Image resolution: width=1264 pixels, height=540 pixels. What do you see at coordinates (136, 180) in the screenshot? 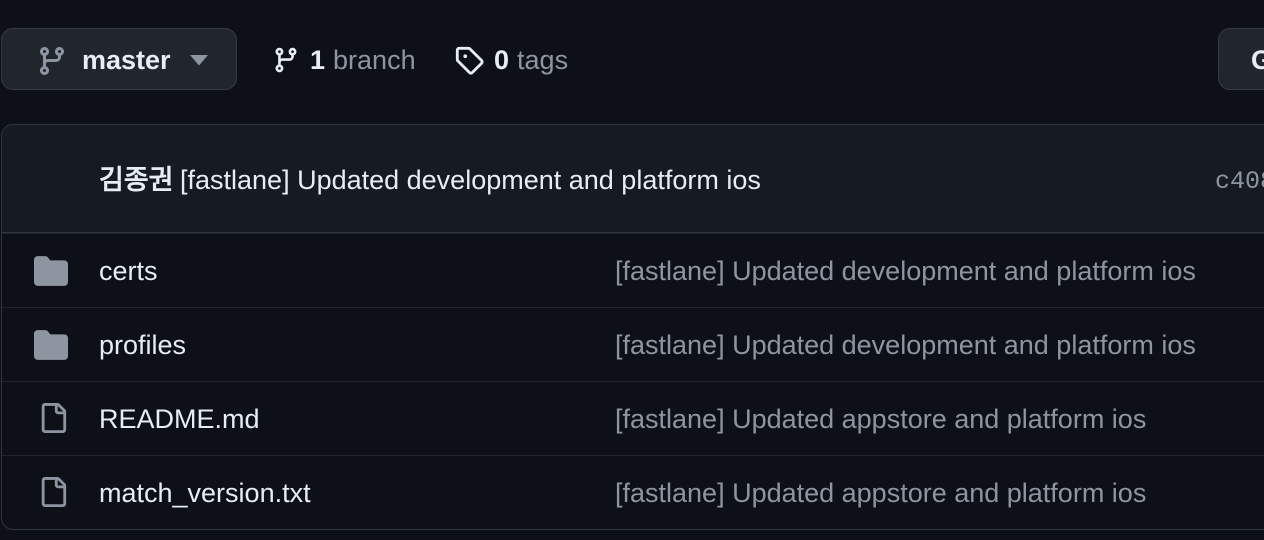
I see `commit-author: 김종권` at bounding box center [136, 180].